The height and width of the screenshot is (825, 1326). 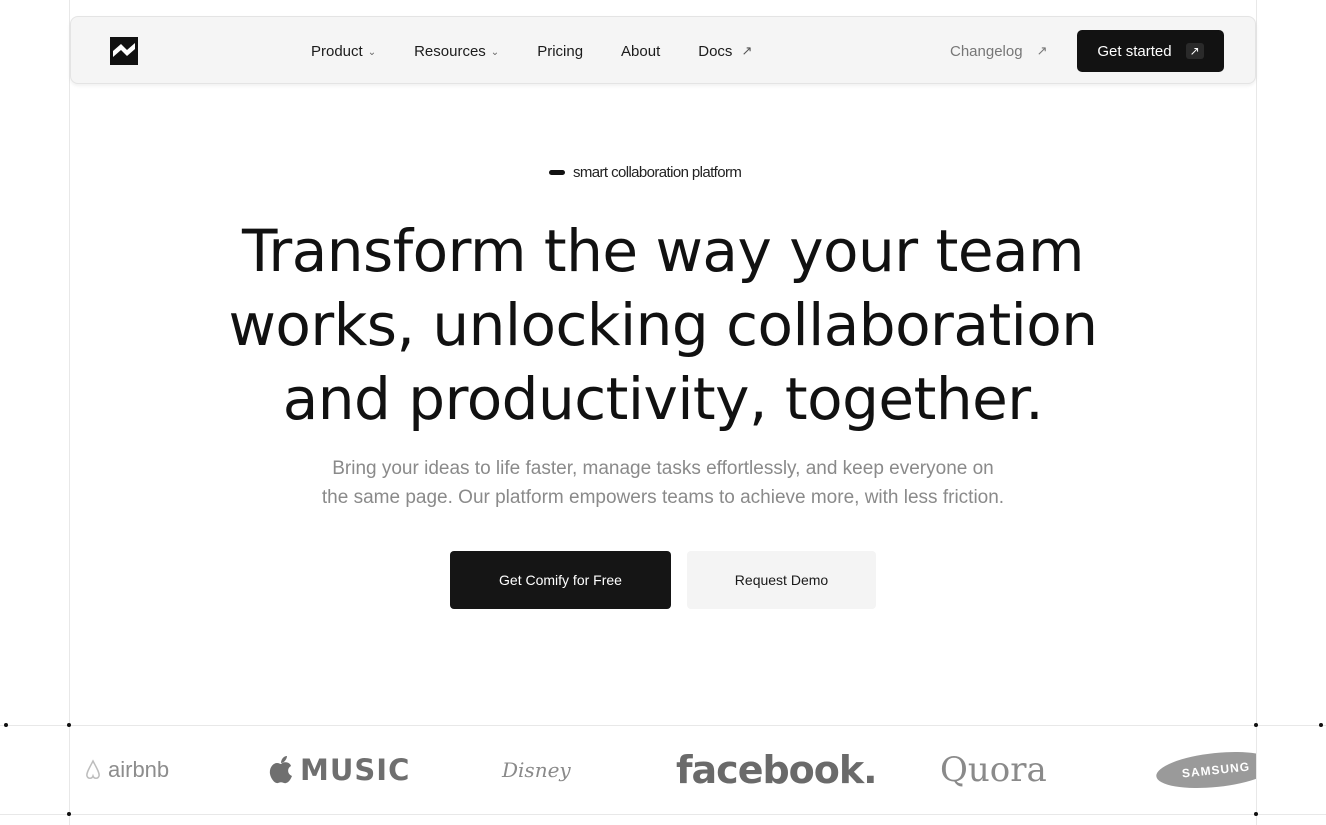 I want to click on airbnb-wordmark: airbnb, so click(x=139, y=769).